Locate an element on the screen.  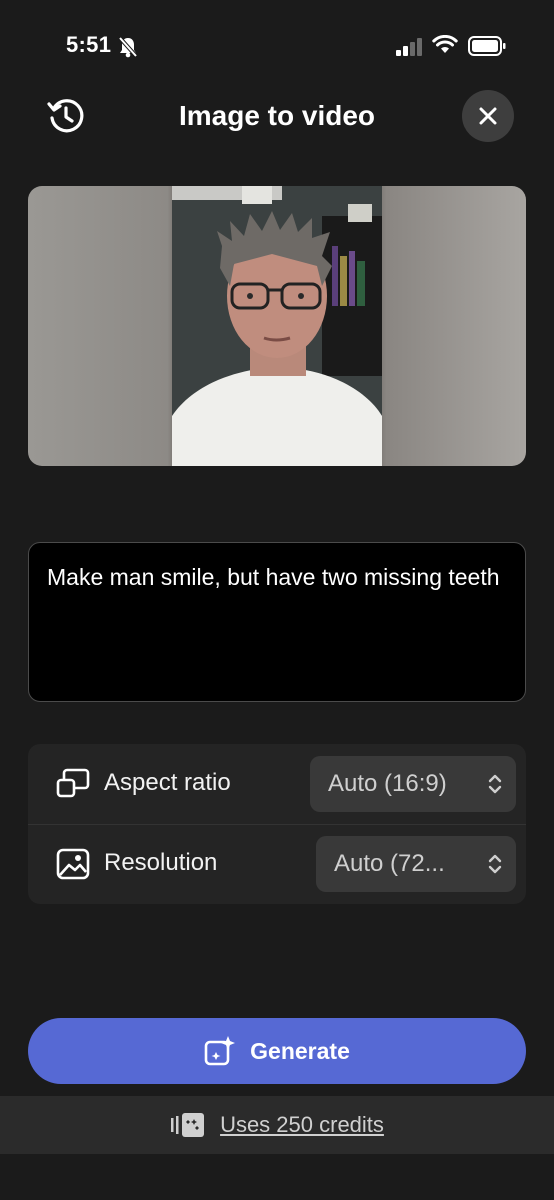
status-time: 5:51 is located at coordinates (89, 44).